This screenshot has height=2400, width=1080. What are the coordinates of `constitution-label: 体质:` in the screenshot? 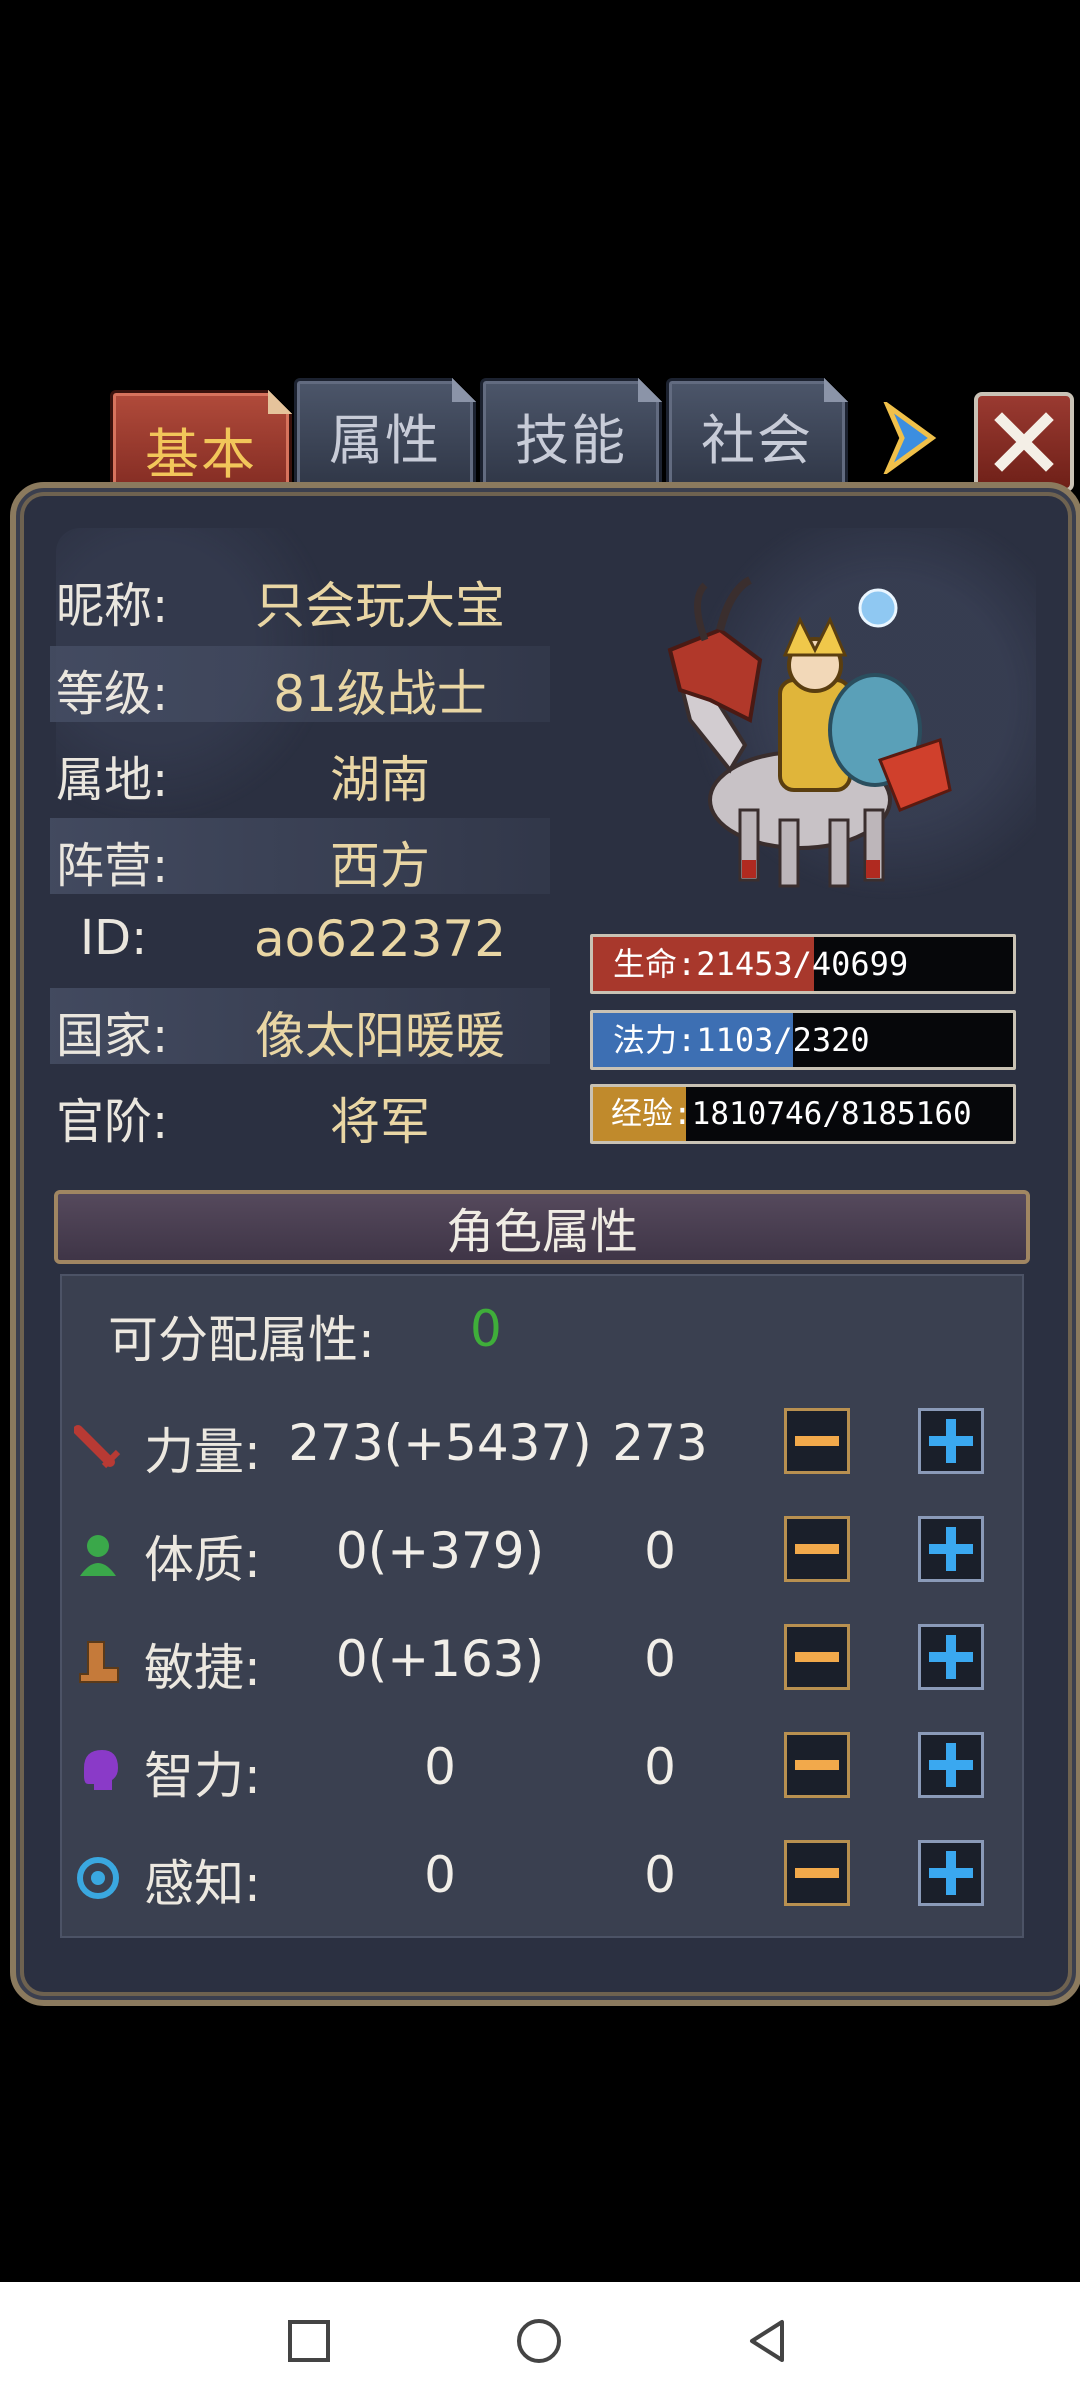 It's located at (202, 1560).